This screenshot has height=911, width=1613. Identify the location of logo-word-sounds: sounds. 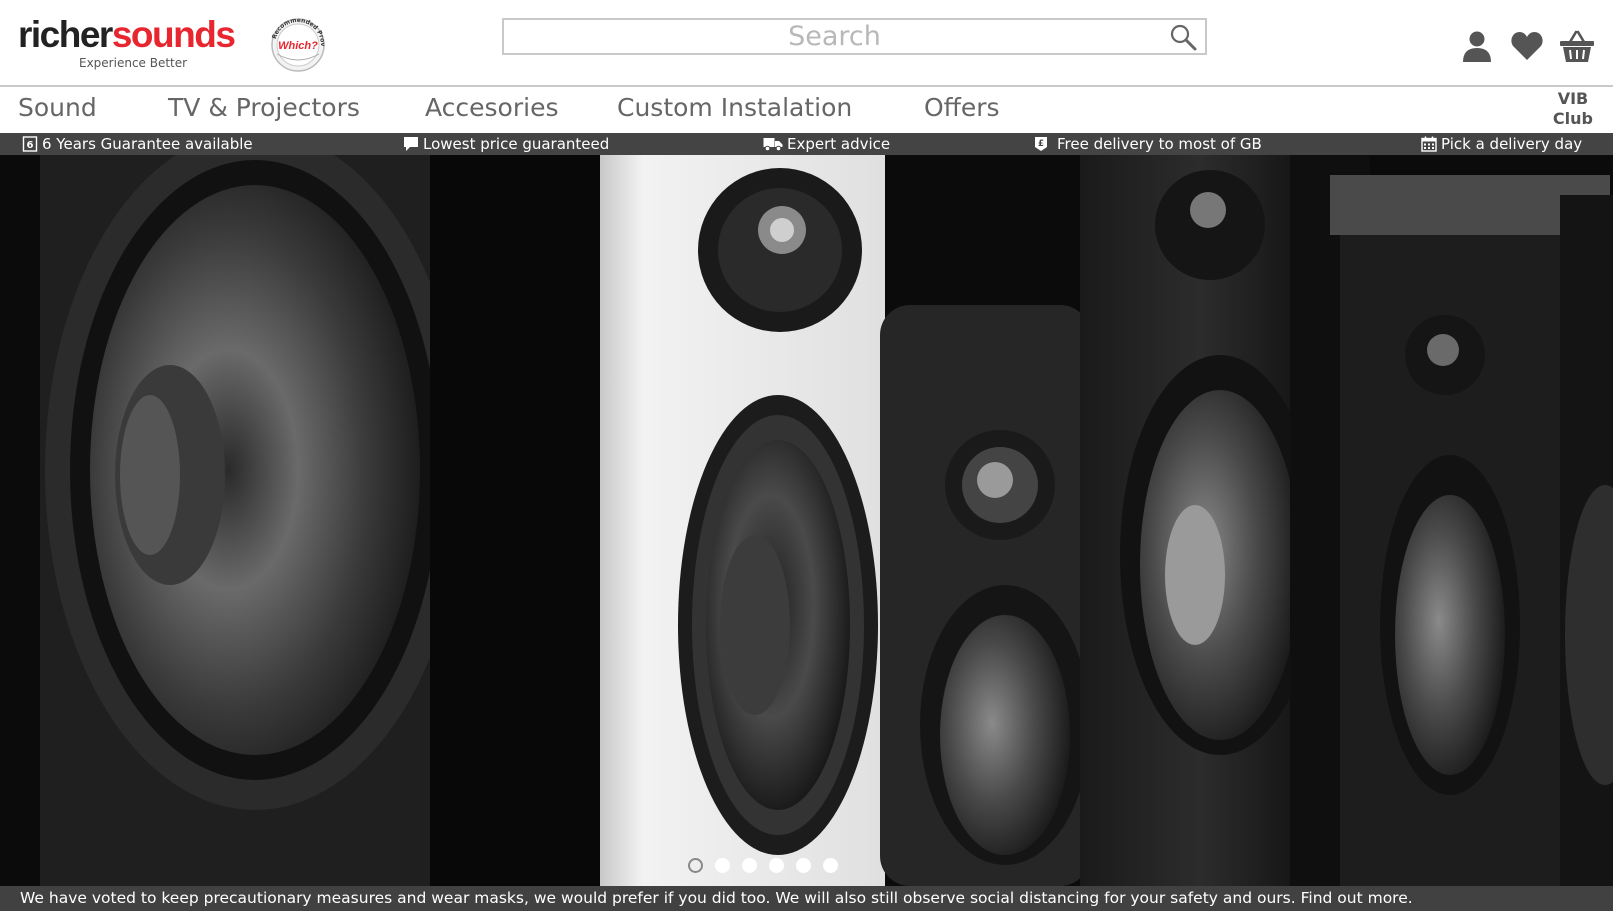
(173, 34).